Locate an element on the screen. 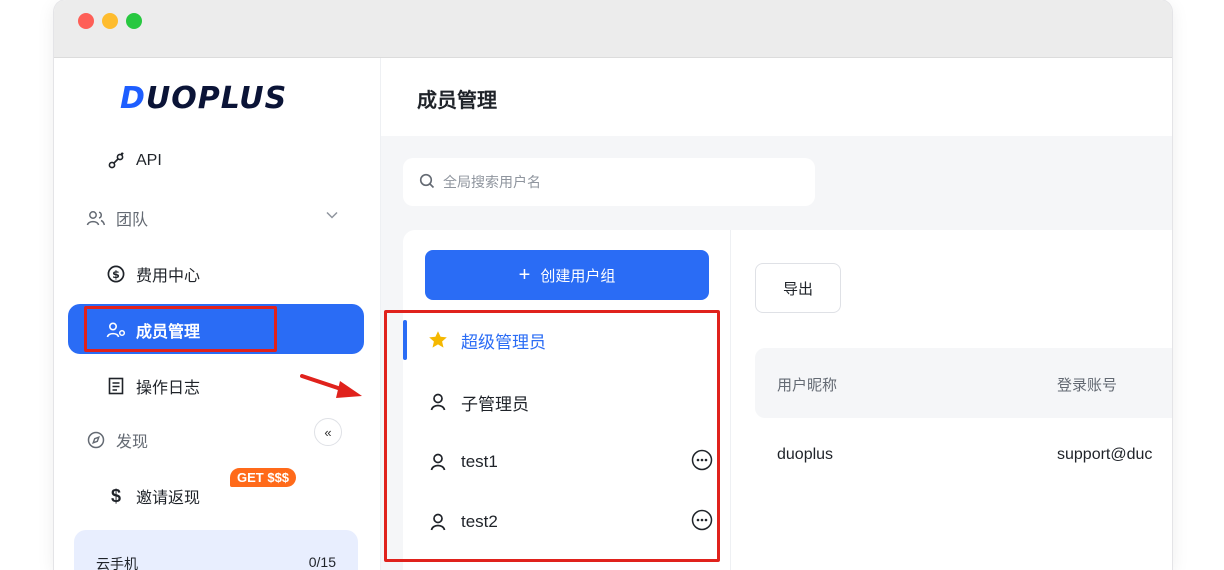 The width and height of the screenshot is (1224, 570). cloud-phone-quota-card: 云手机 0/15 is located at coordinates (216, 550).